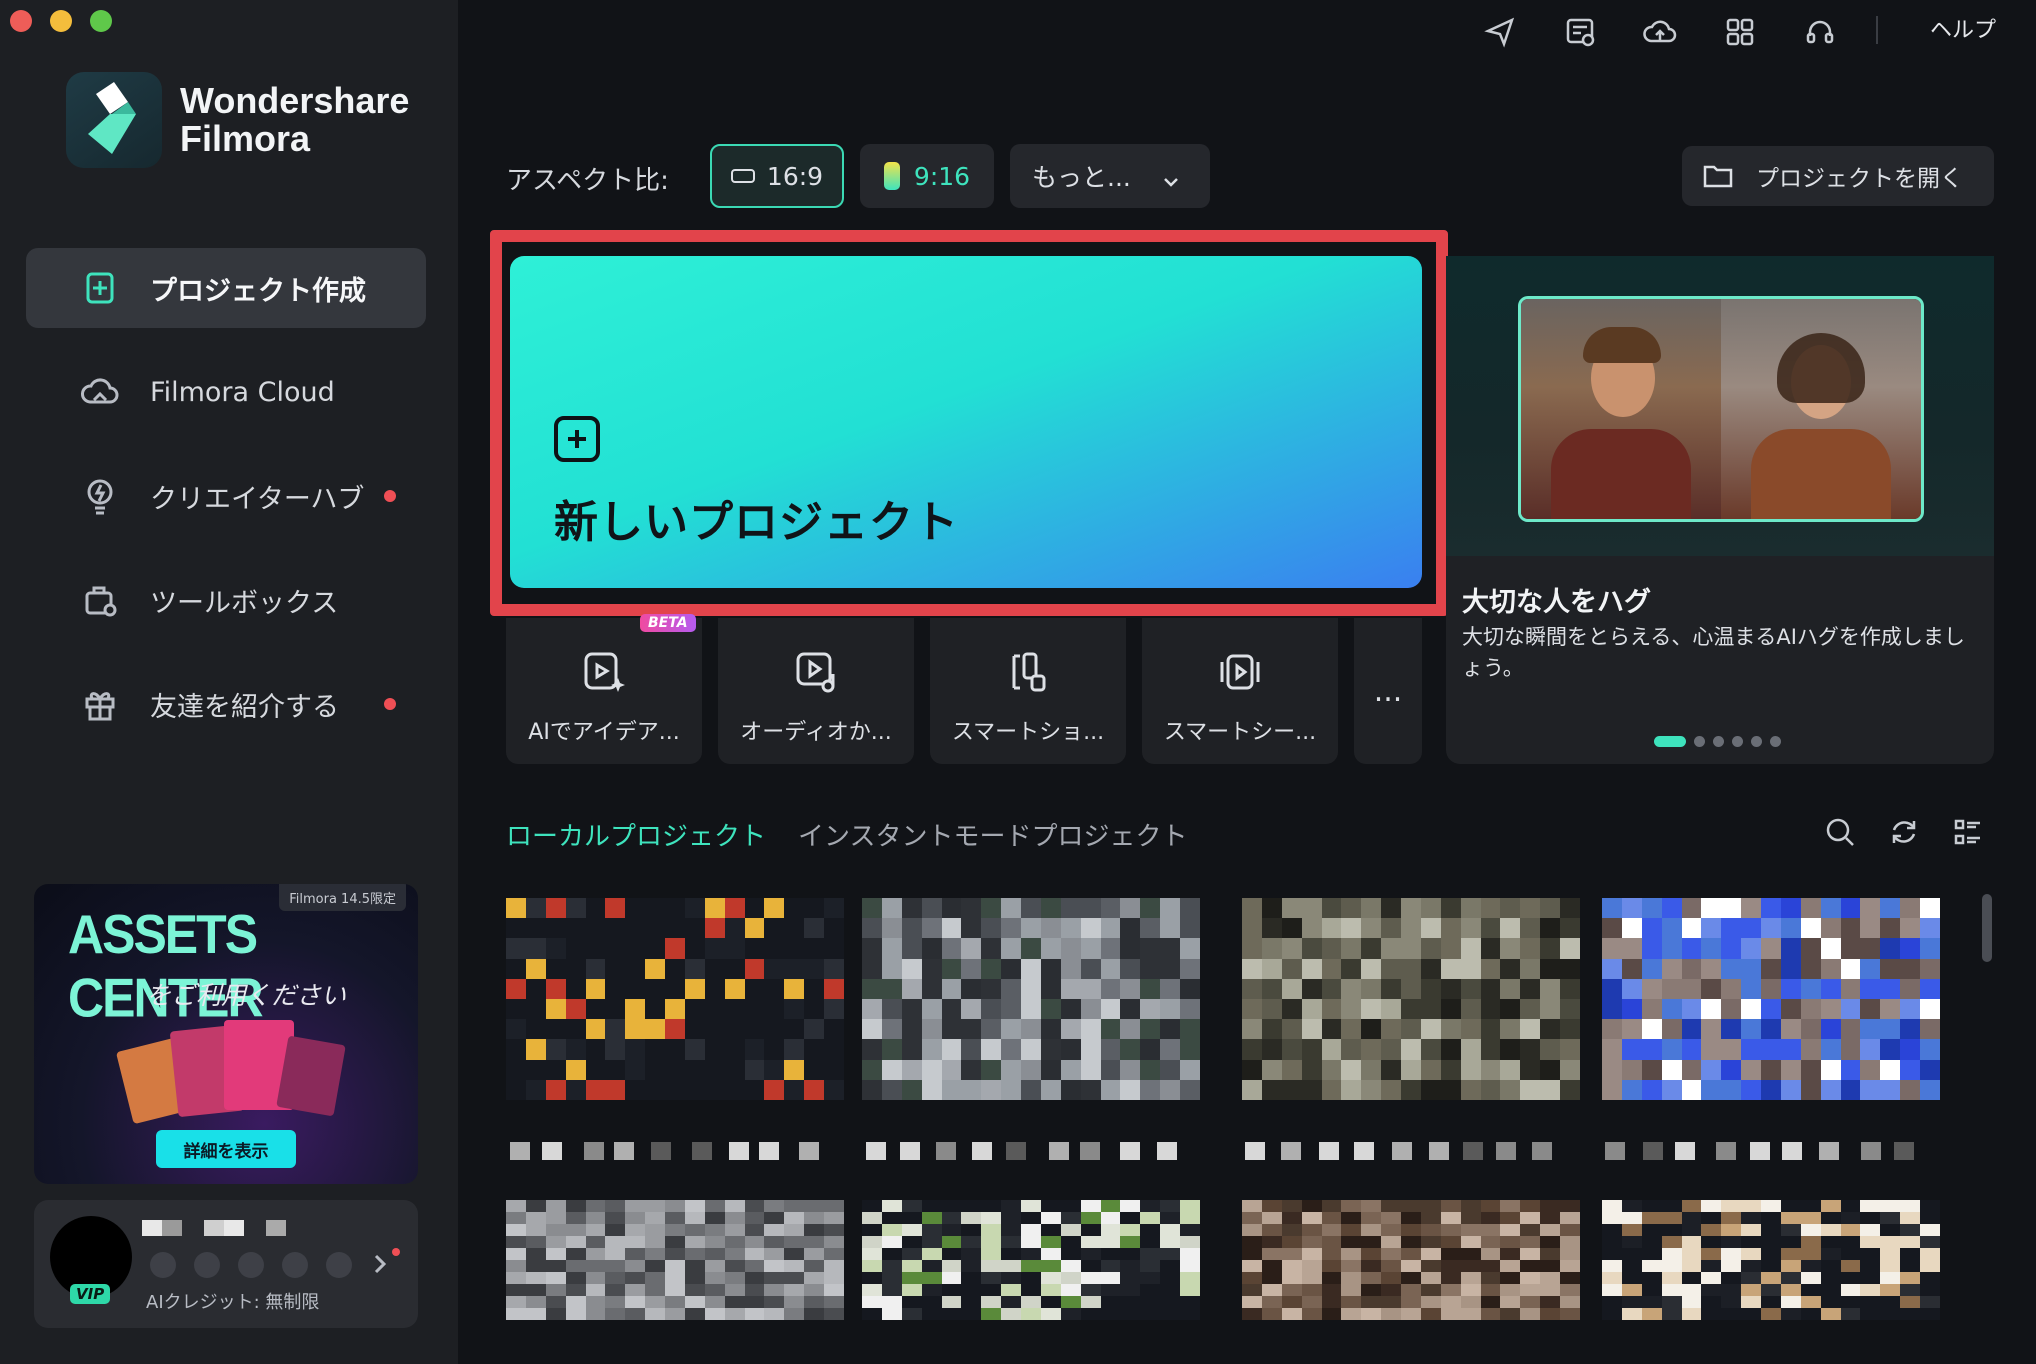  What do you see at coordinates (1963, 28) in the screenshot?
I see `help-menu: ヘルプ` at bounding box center [1963, 28].